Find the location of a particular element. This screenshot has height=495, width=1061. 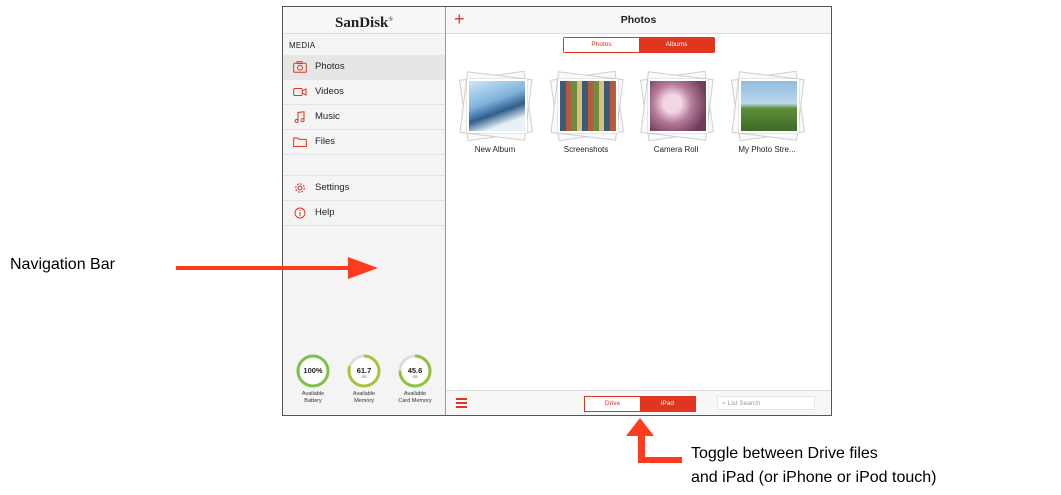

sidebar-item-label: Photos is located at coordinates (330, 66).